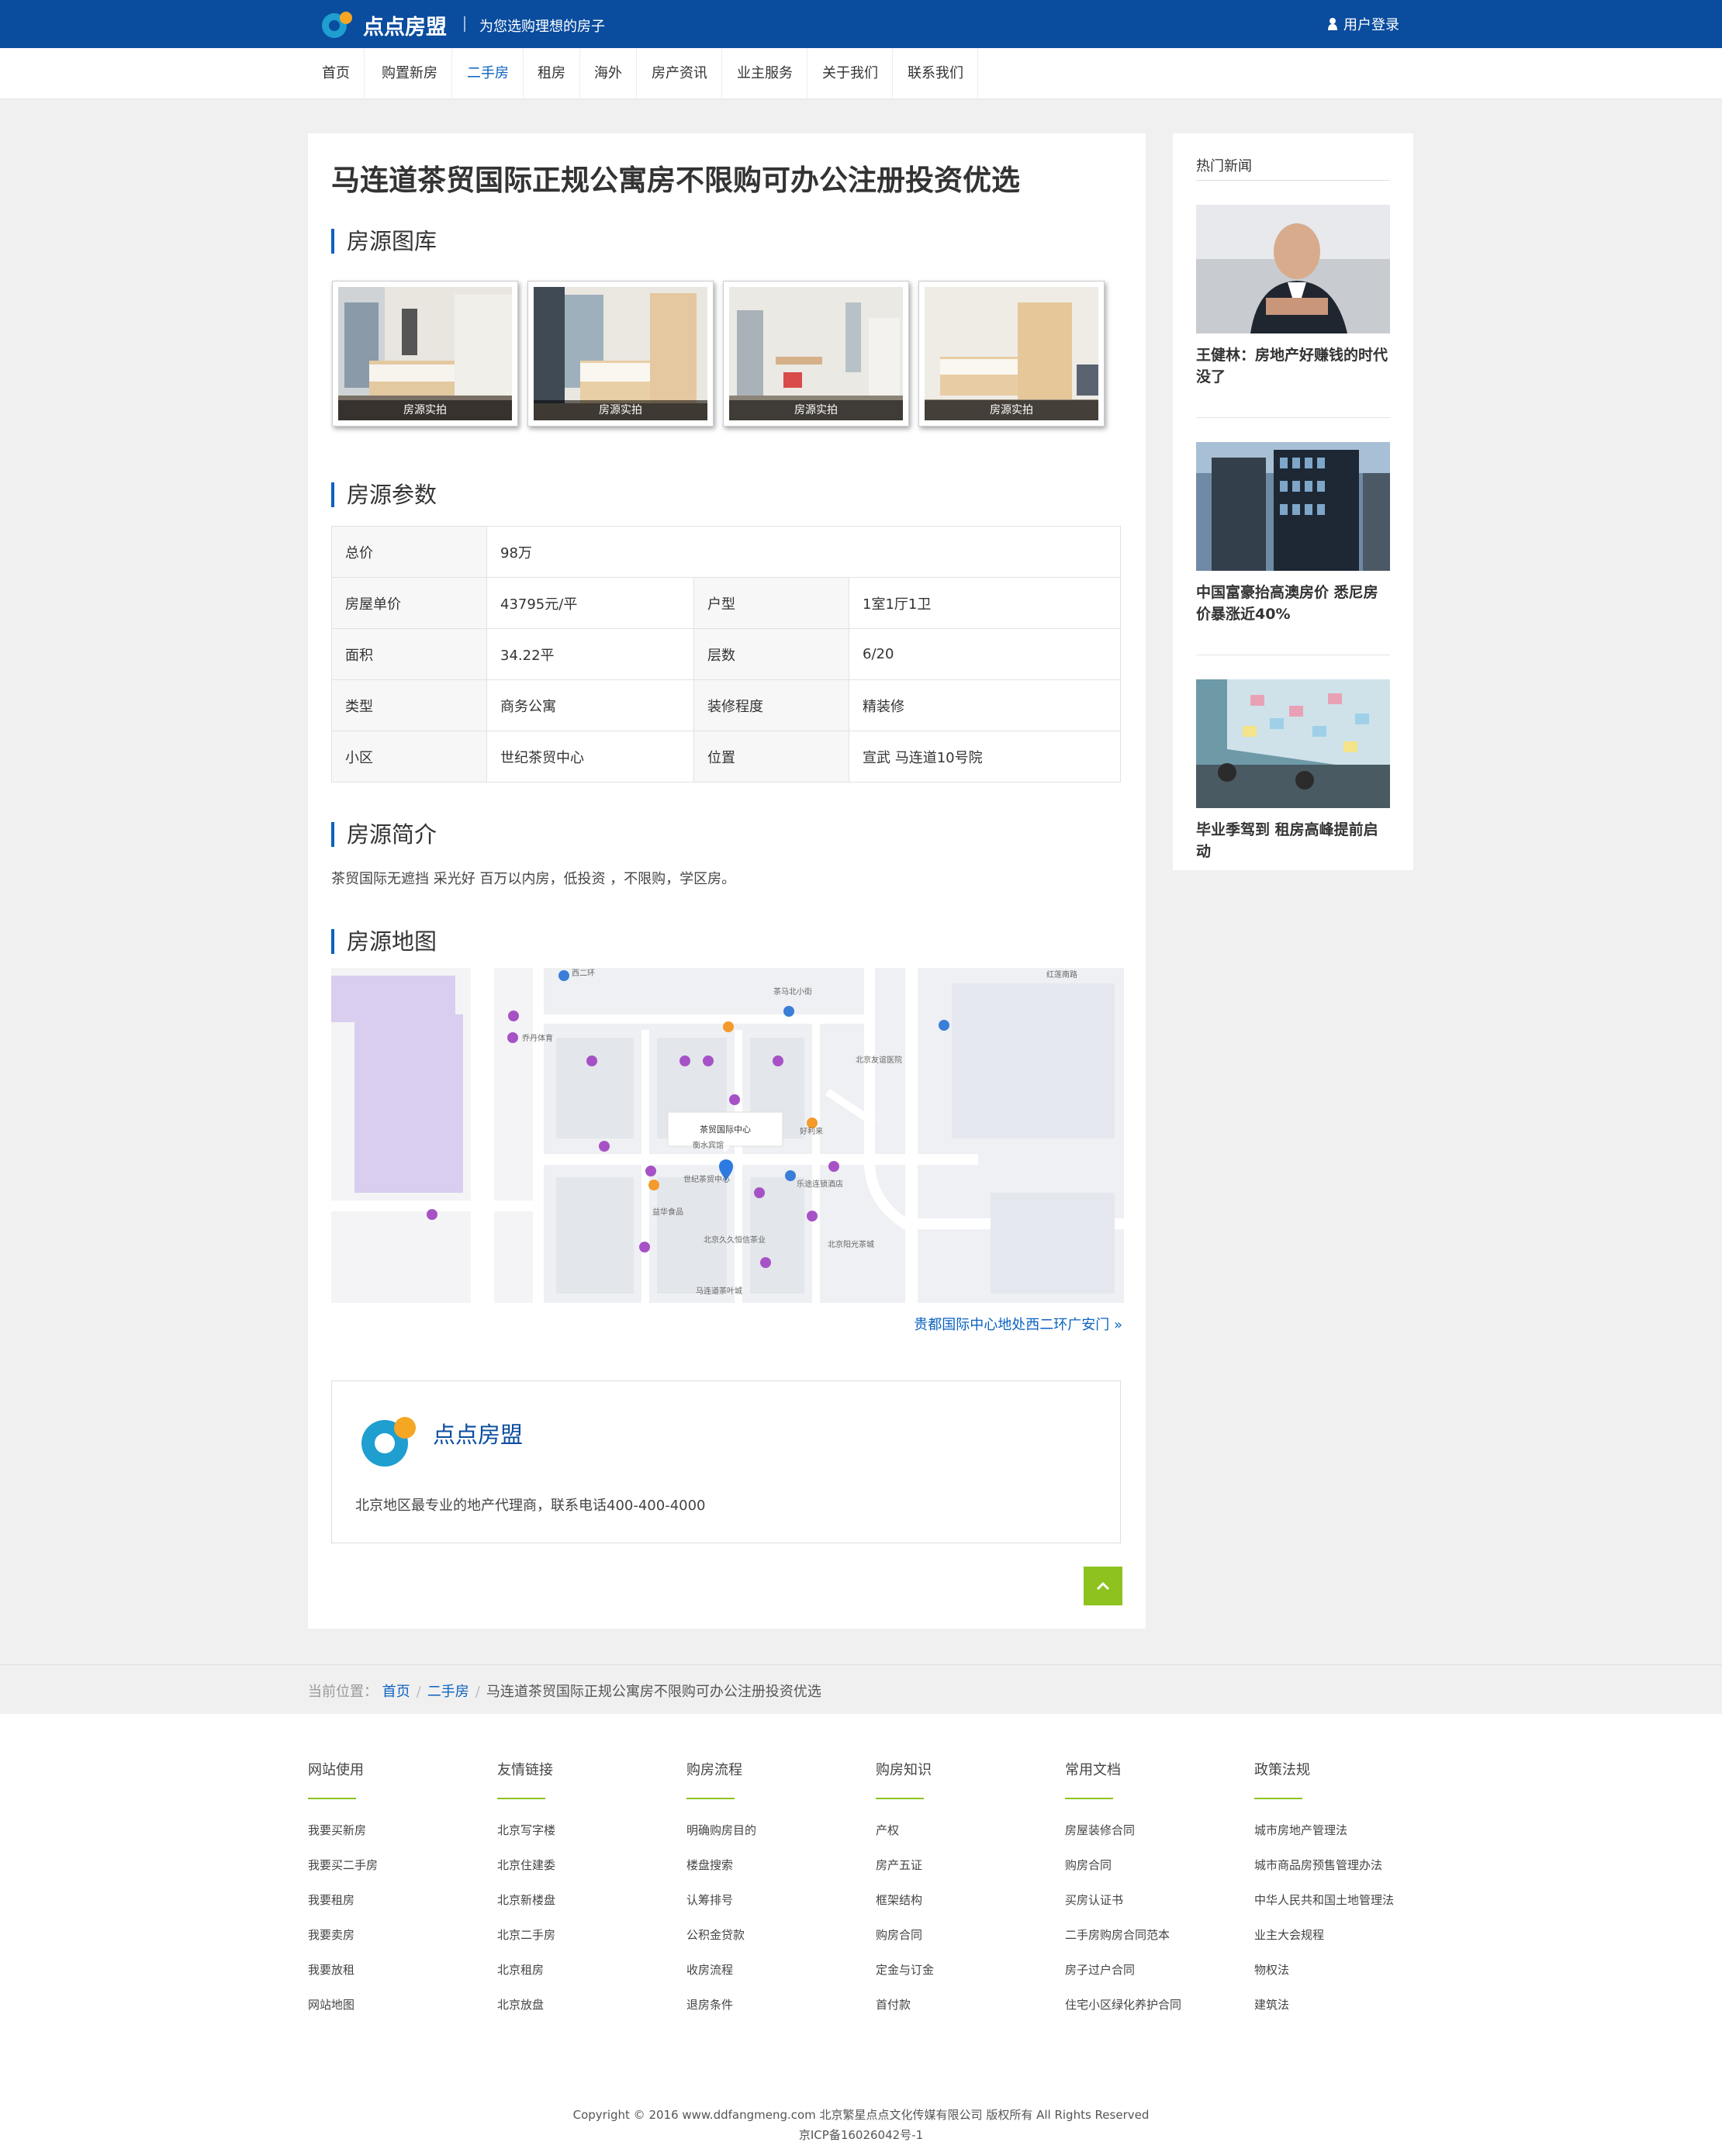  What do you see at coordinates (1343, 1910) in the screenshot?
I see `footer-link: 中华人民共和国土地管理法` at bounding box center [1343, 1910].